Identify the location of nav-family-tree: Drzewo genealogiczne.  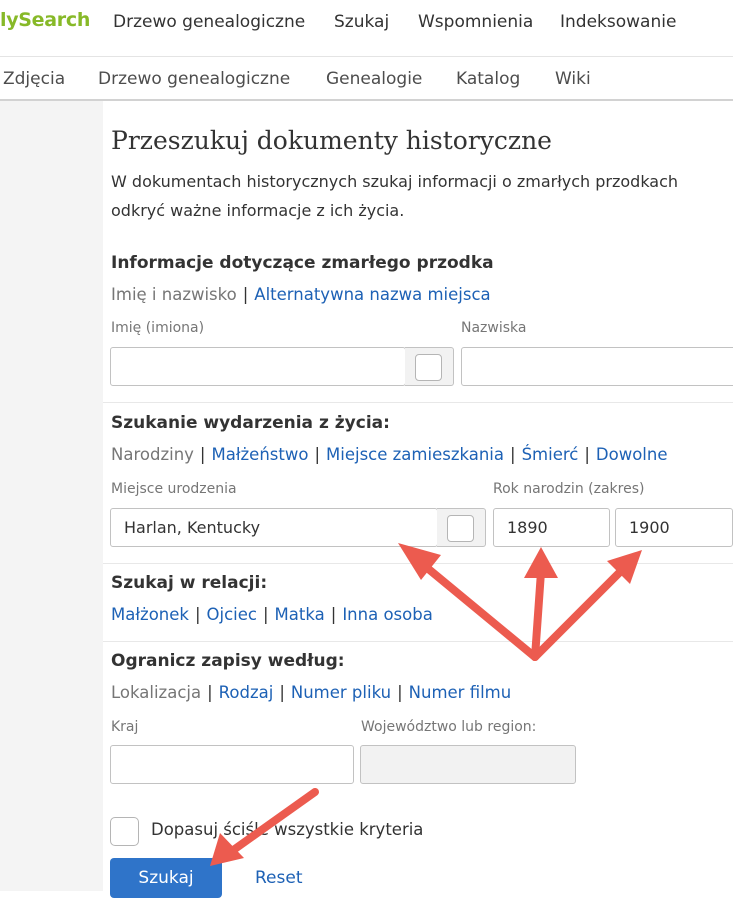
(209, 22).